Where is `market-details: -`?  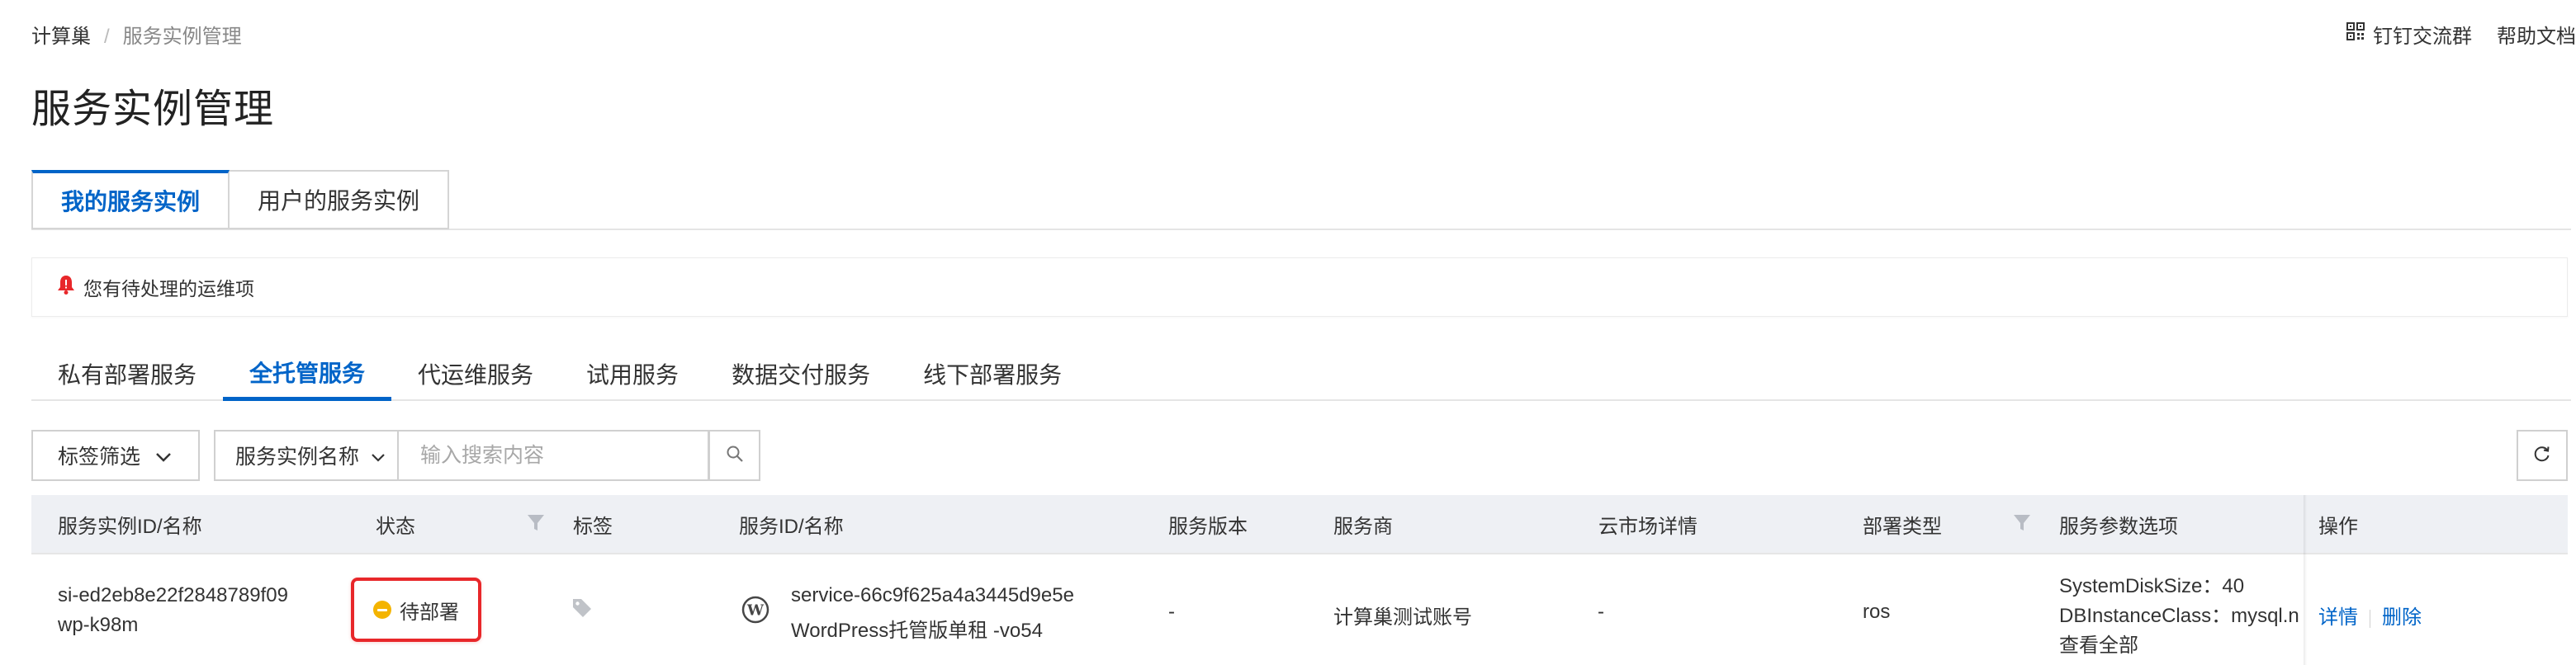
market-details: - is located at coordinates (1601, 612).